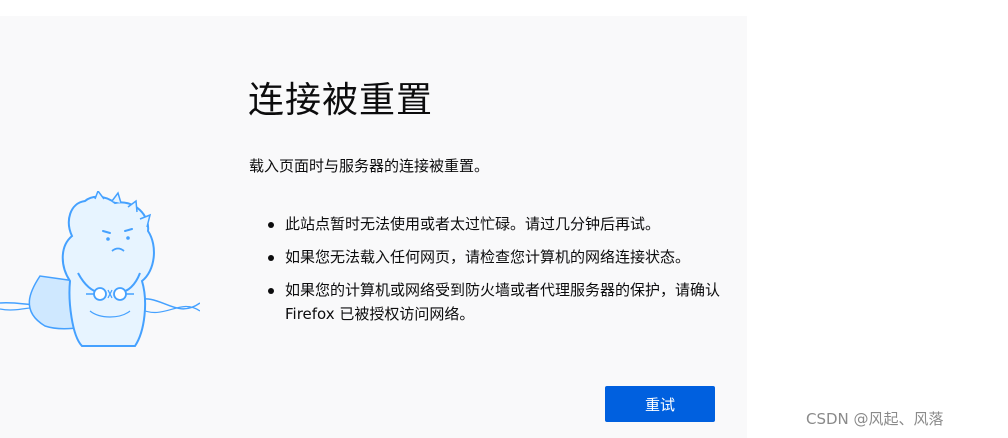 This screenshot has width=1008, height=438. What do you see at coordinates (100, 269) in the screenshot?
I see `disconnected-plug-dinosaur-icon` at bounding box center [100, 269].